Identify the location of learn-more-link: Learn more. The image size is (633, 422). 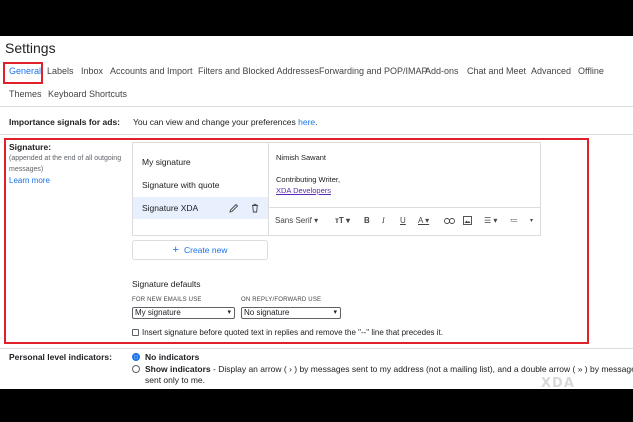
(29, 180).